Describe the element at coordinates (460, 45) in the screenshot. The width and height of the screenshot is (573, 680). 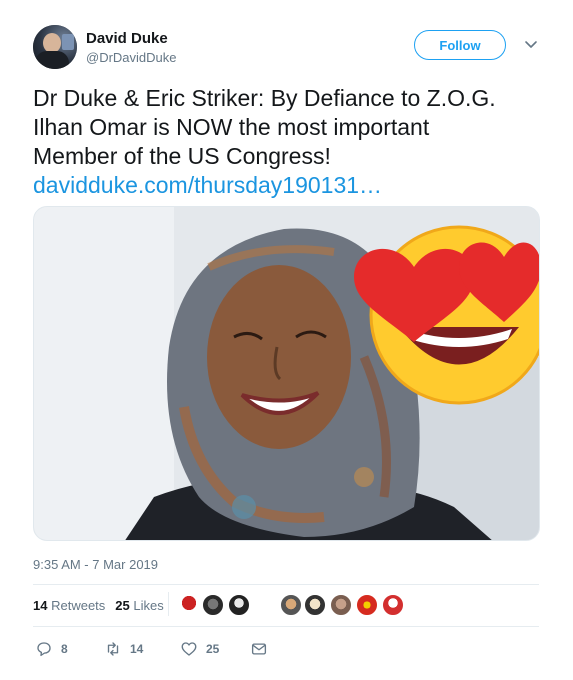
I see `follow-button: Follow` at that location.